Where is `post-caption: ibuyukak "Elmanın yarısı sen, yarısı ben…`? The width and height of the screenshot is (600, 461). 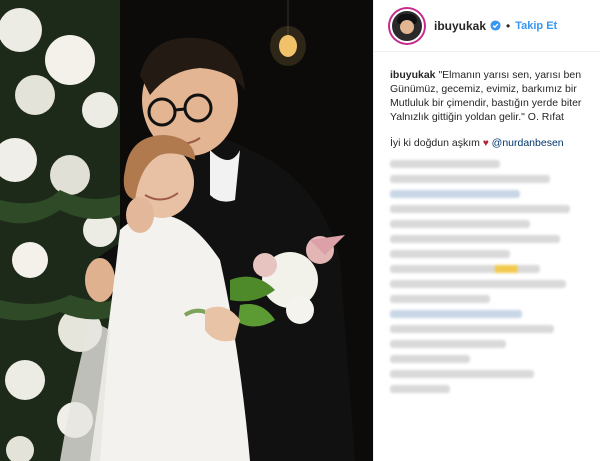 post-caption: ibuyukak "Elmanın yarısı sen, yarısı ben… is located at coordinates (487, 101).